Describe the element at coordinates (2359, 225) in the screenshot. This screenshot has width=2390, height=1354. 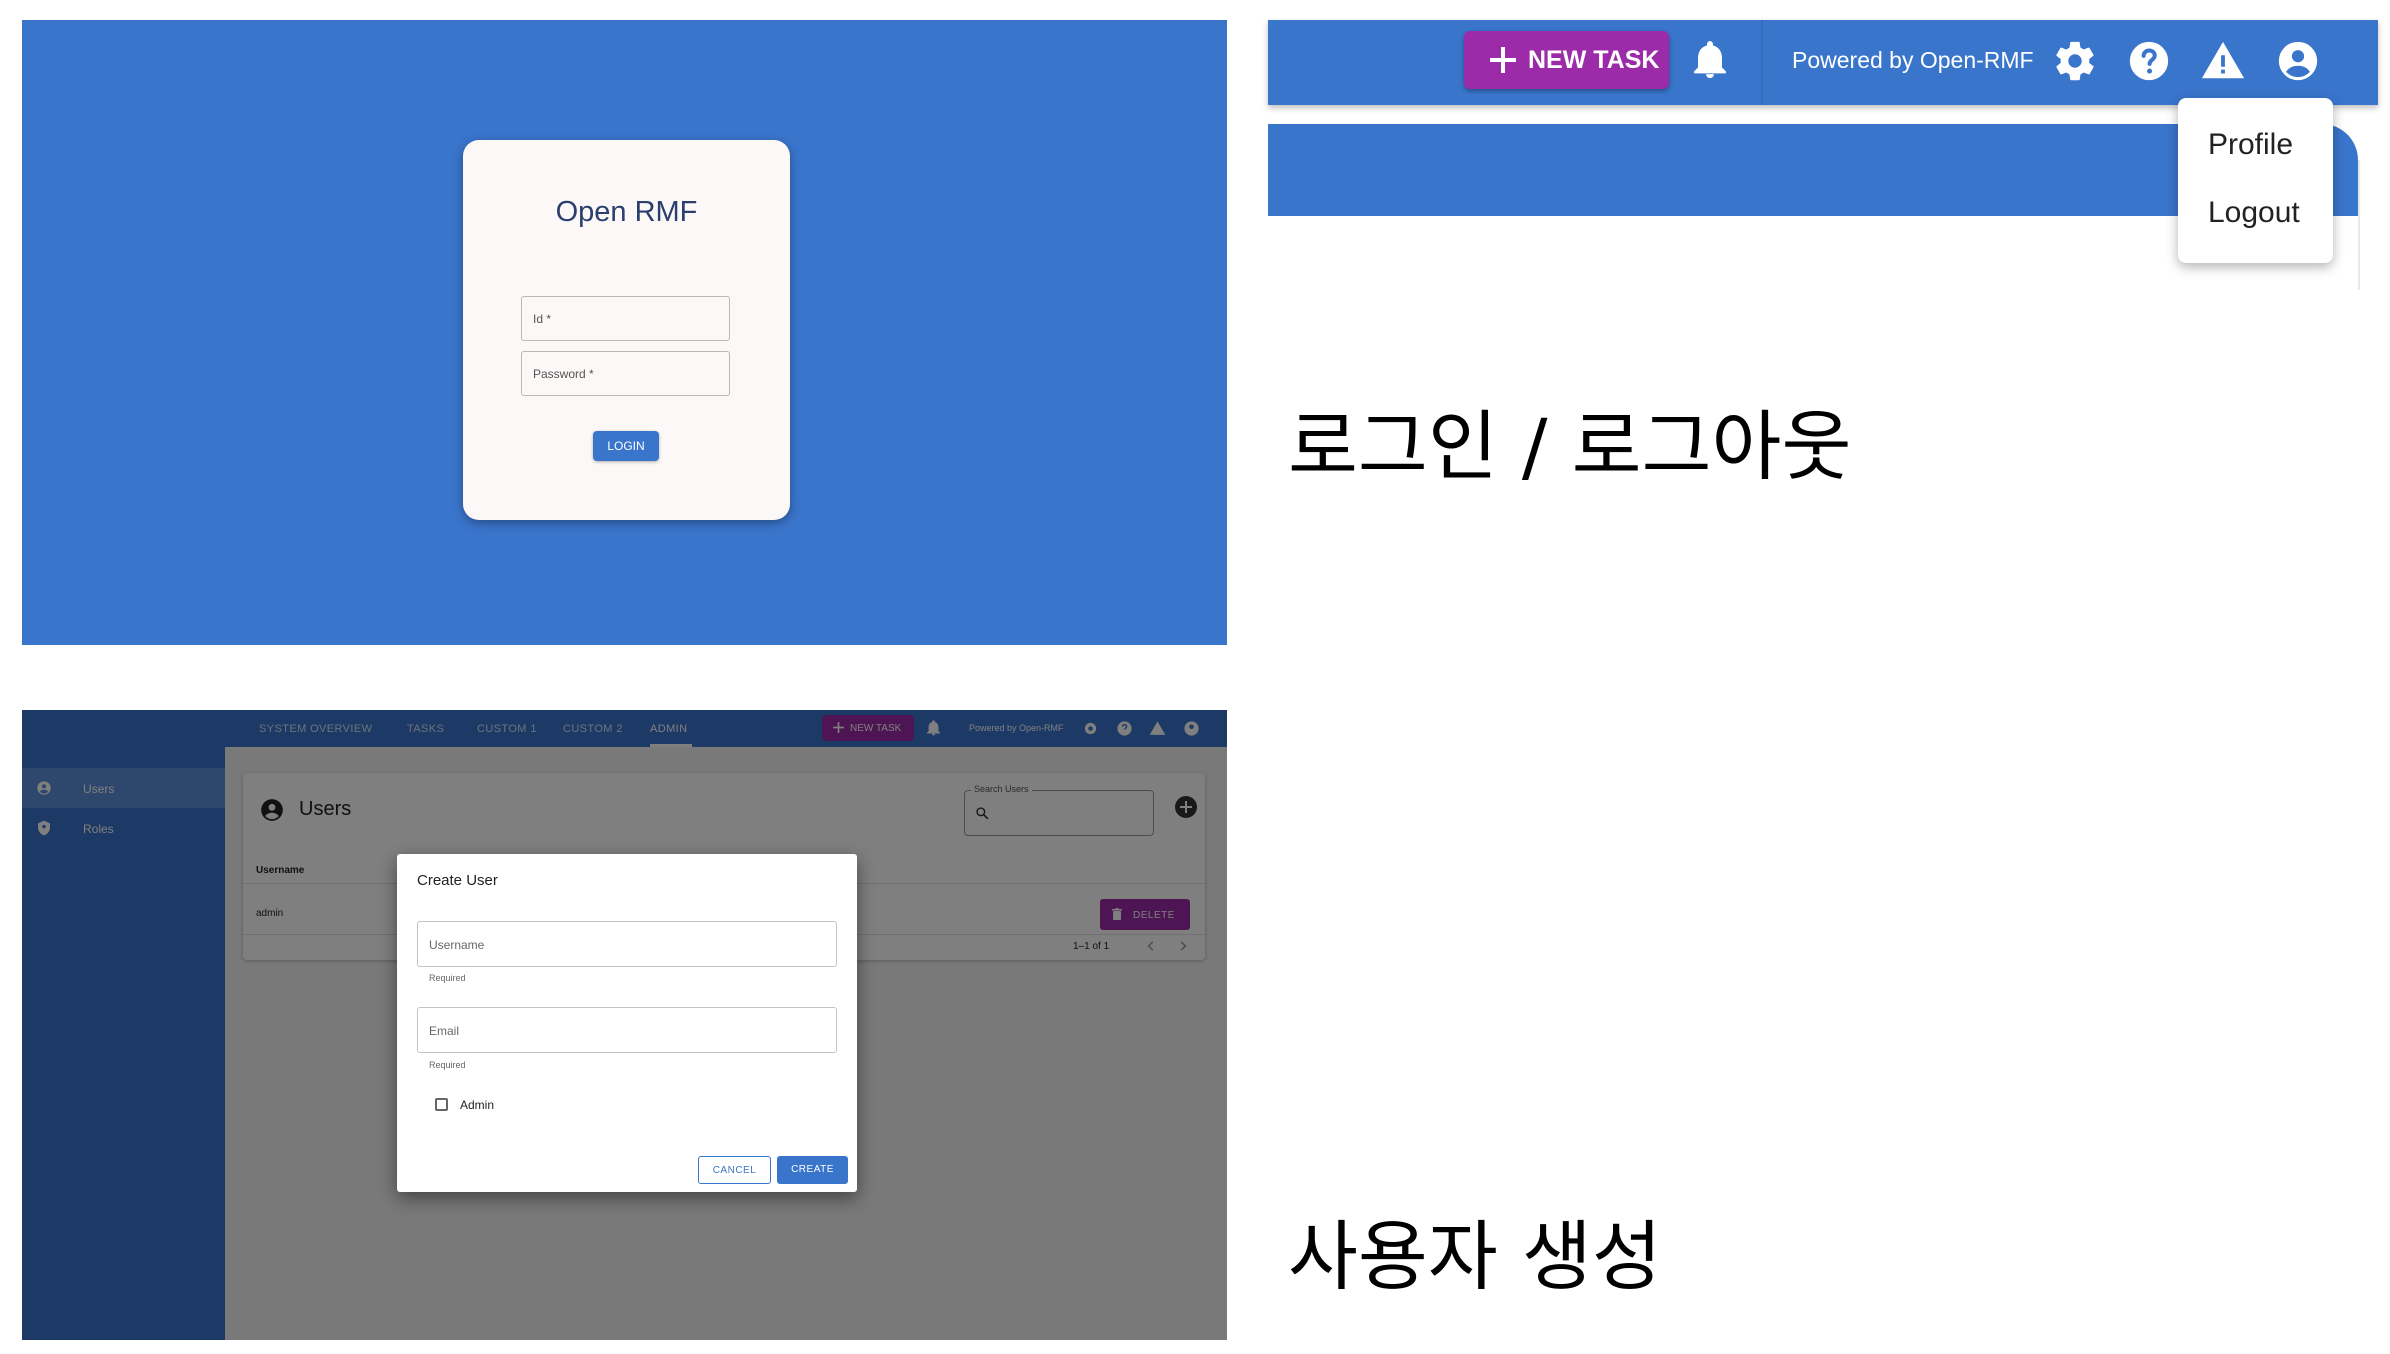
I see `divider` at that location.